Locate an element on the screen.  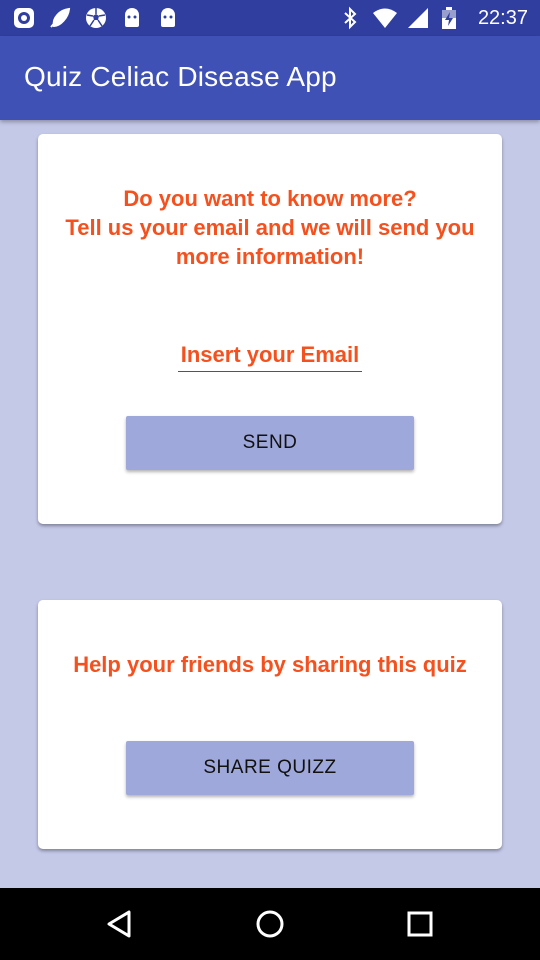
status-bar: 22:37 is located at coordinates (270, 18).